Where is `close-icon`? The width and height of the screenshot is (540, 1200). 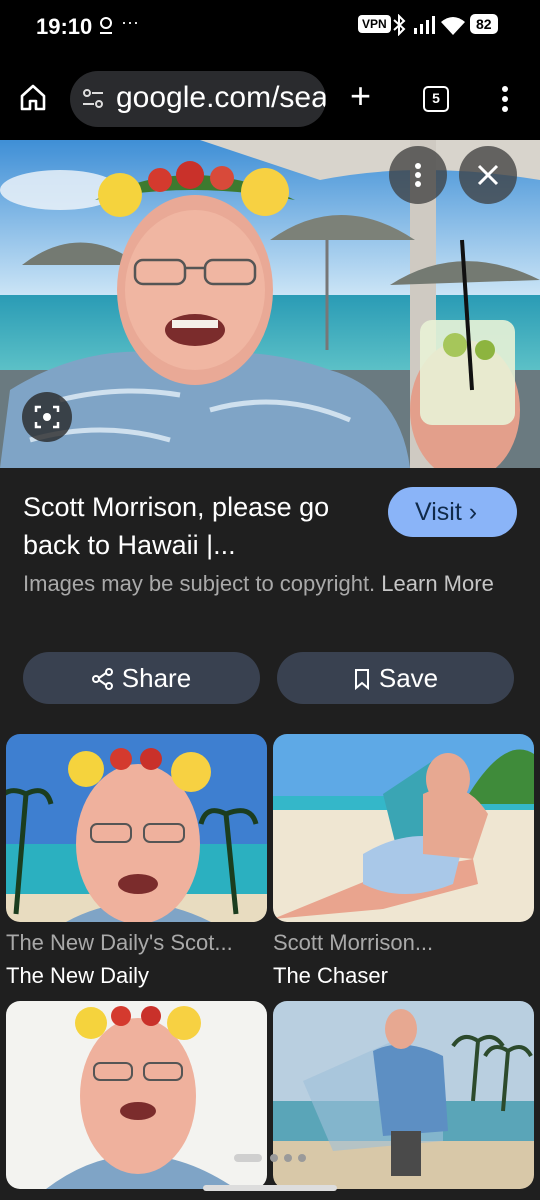 close-icon is located at coordinates (488, 175).